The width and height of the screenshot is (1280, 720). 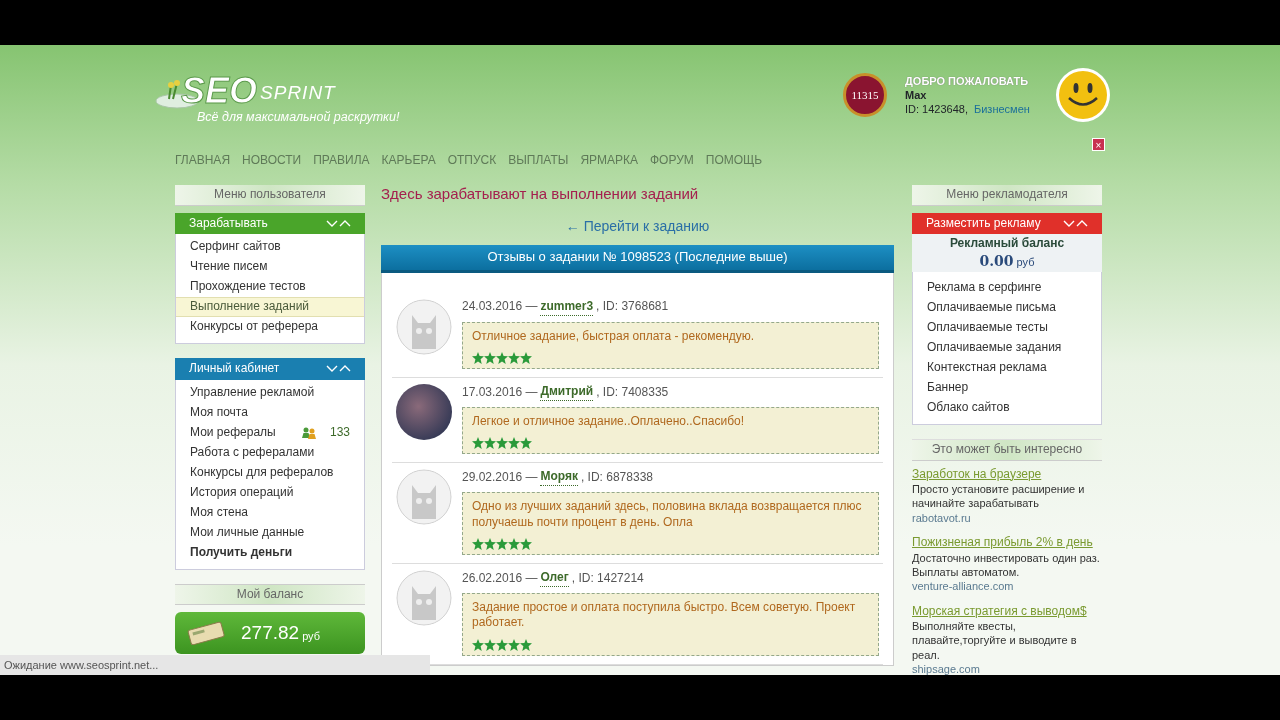 I want to click on menu-item: Конкурсы для рефералов, so click(x=270, y=472).